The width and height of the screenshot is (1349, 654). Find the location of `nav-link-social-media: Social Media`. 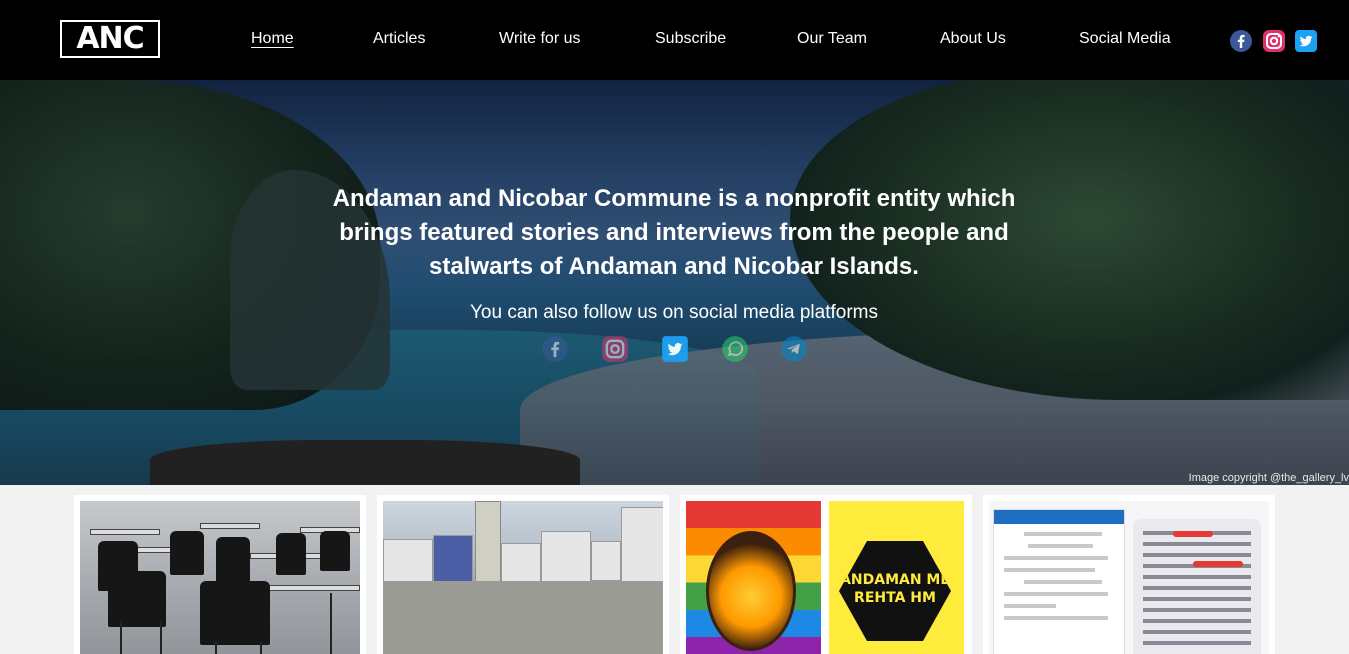

nav-link-social-media: Social Media is located at coordinates (1125, 39).